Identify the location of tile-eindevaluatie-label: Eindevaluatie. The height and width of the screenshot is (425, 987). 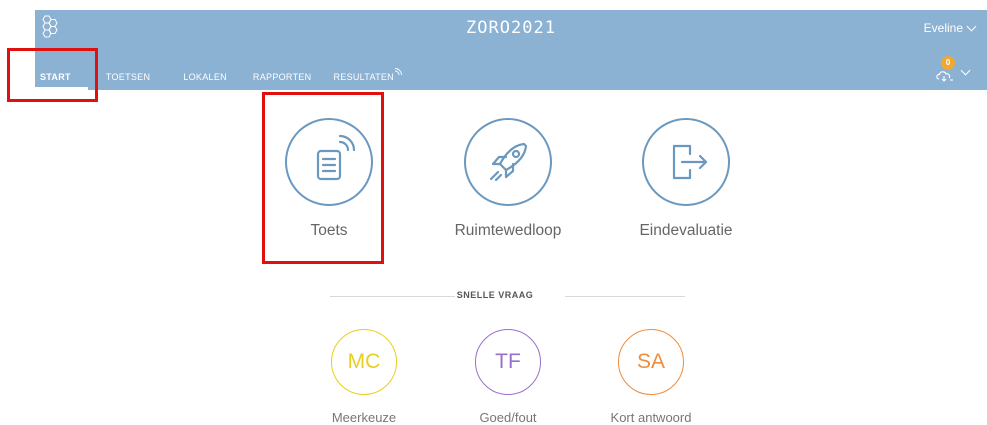
(686, 230).